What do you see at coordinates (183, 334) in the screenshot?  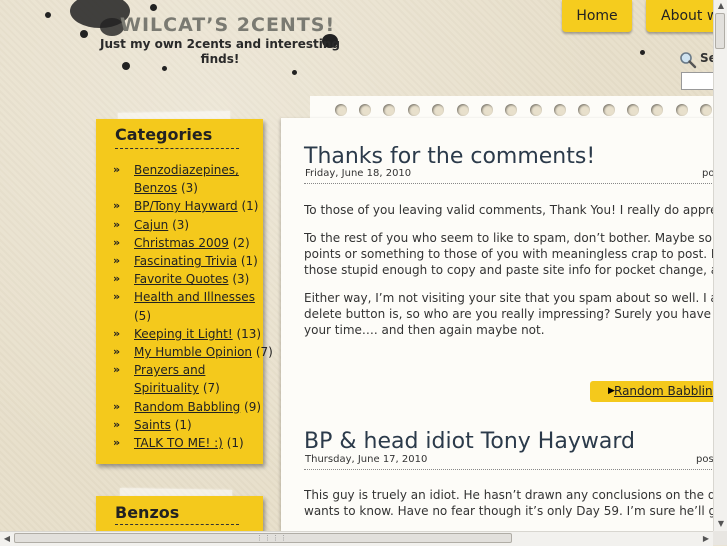 I see `category-link: Keeping it Light!` at bounding box center [183, 334].